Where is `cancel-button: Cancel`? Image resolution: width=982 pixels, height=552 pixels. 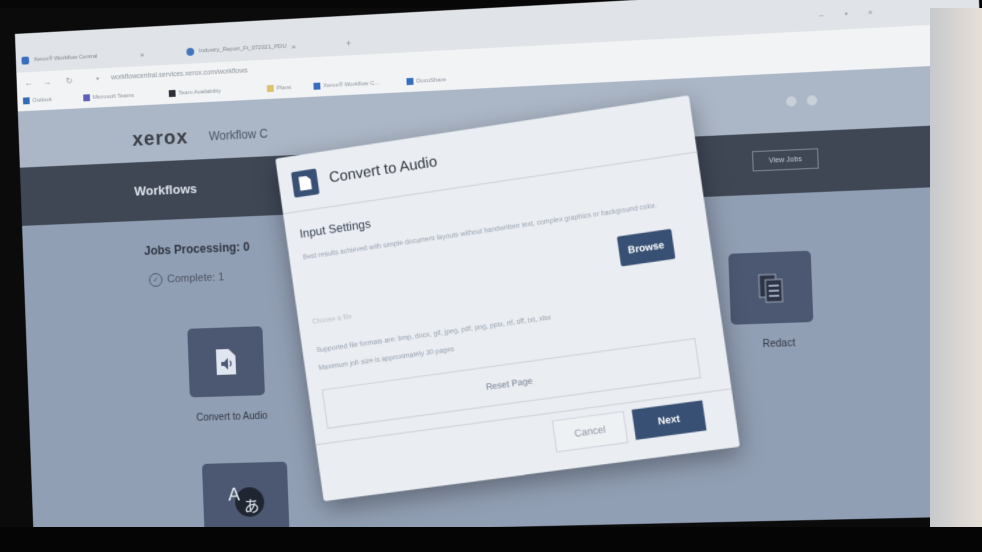
cancel-button: Cancel is located at coordinates (590, 431).